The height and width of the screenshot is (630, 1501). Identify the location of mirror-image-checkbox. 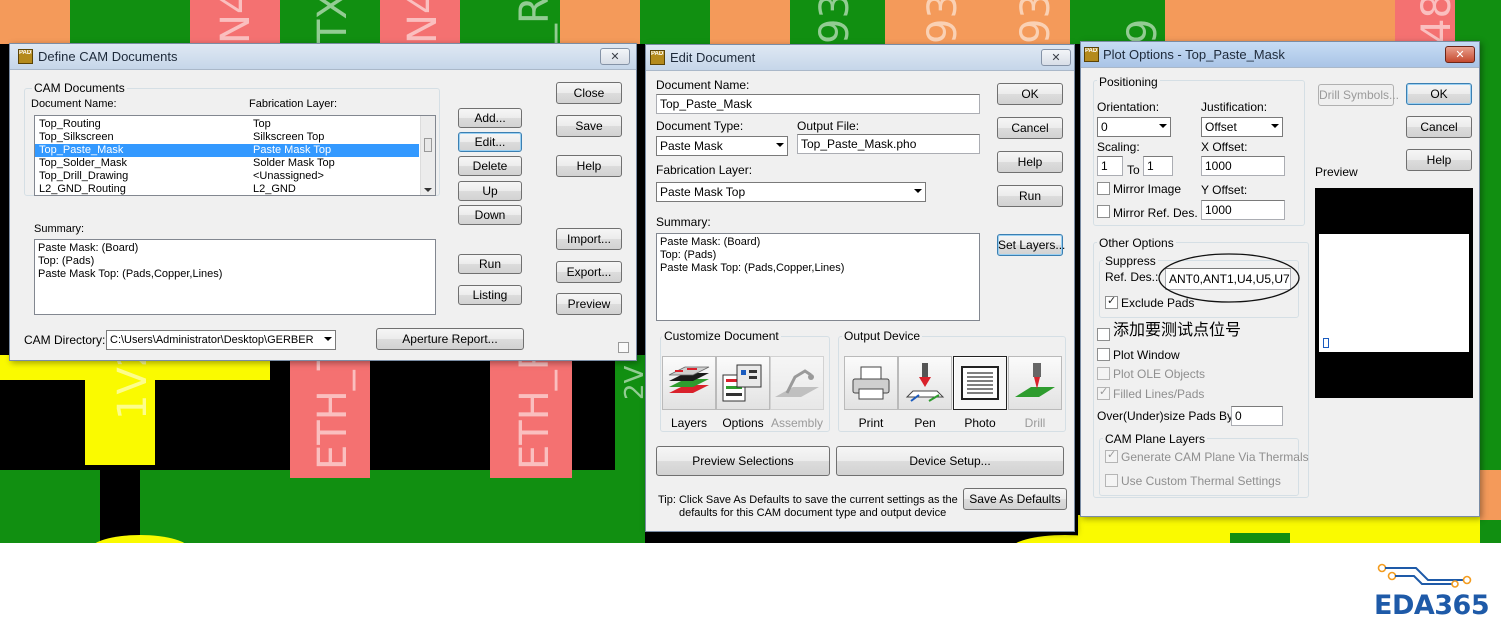
(1103, 188).